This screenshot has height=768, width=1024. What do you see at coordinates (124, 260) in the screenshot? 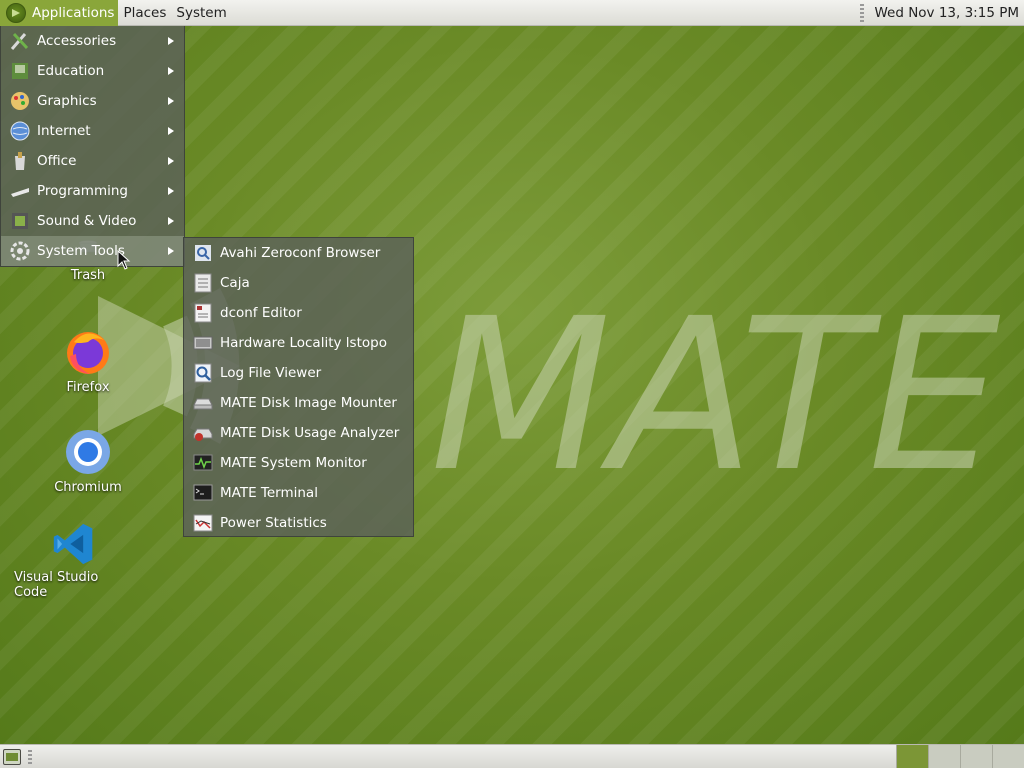
I see `mouse-cursor-icon` at bounding box center [124, 260].